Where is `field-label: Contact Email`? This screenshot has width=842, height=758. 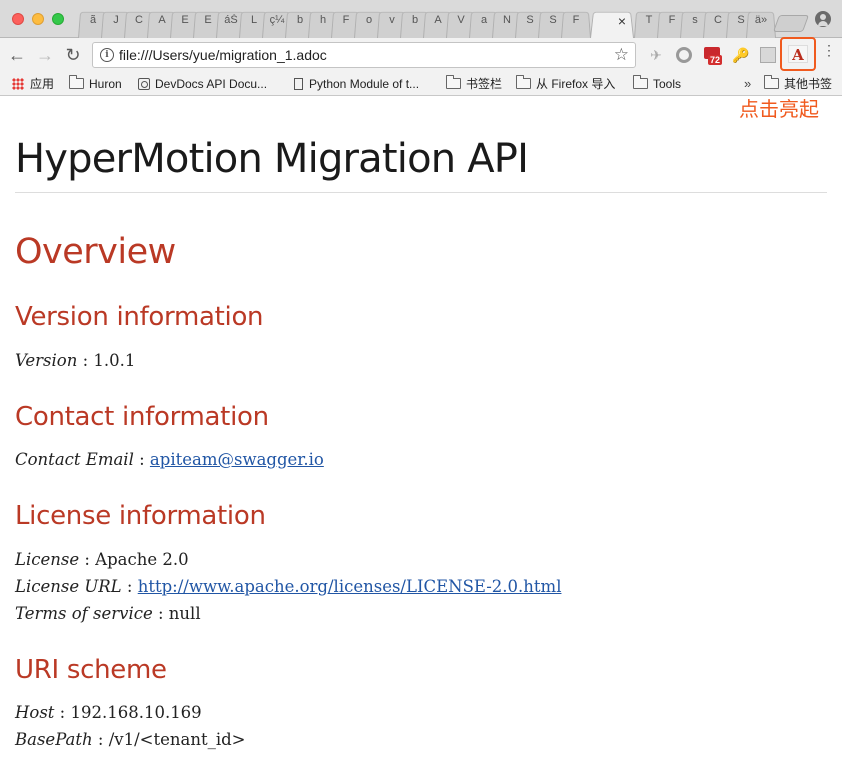 field-label: Contact Email is located at coordinates (74, 459).